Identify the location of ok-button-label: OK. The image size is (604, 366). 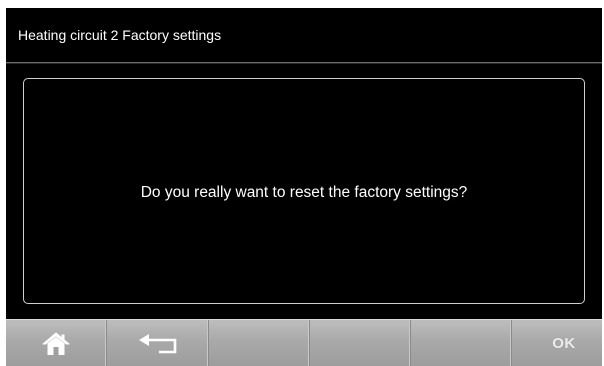
(564, 343).